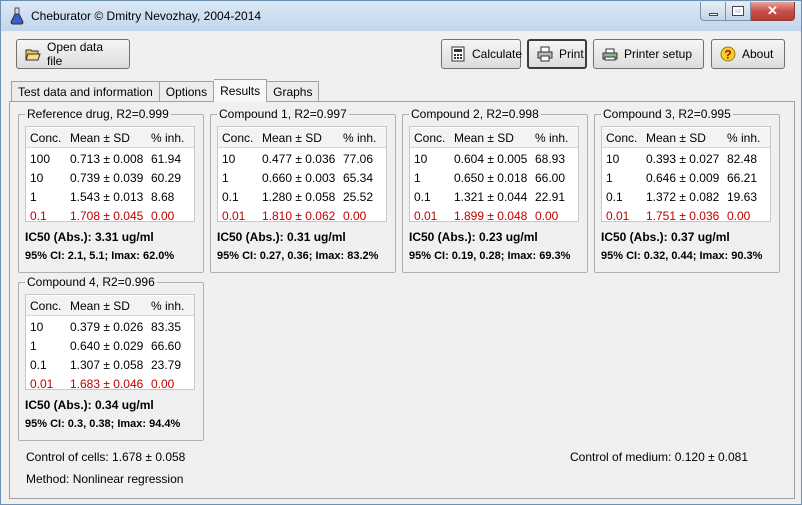  What do you see at coordinates (98, 114) in the screenshot?
I see `group-title: Reference drug, R2=0.999` at bounding box center [98, 114].